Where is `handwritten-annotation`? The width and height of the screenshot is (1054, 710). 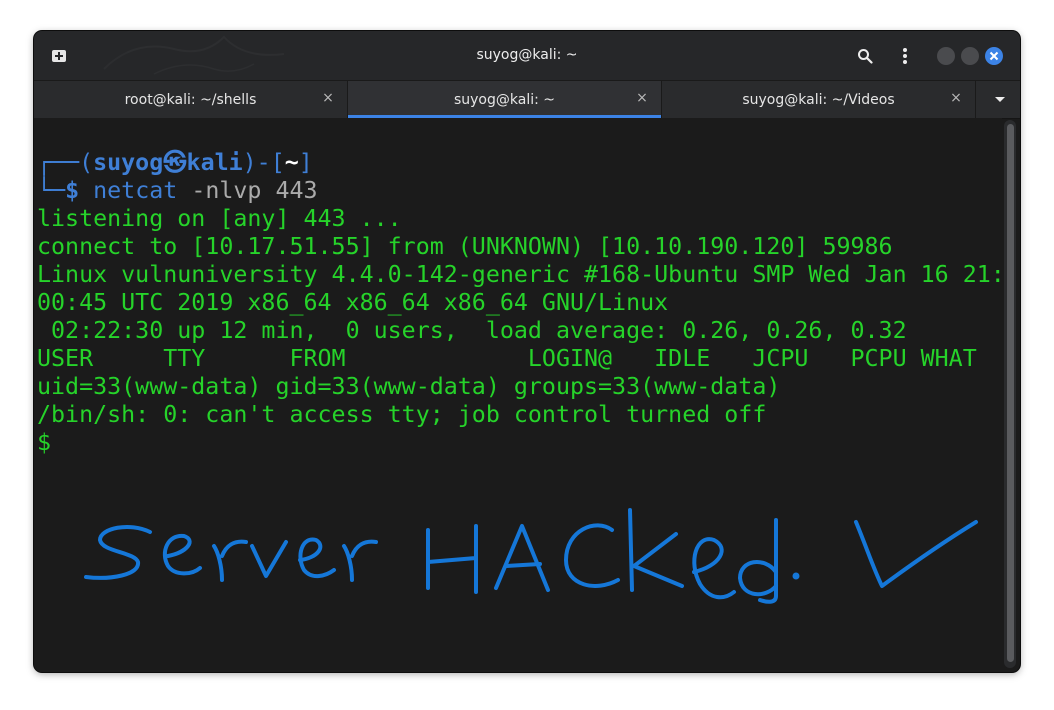
handwritten-annotation is located at coordinates (531, 556).